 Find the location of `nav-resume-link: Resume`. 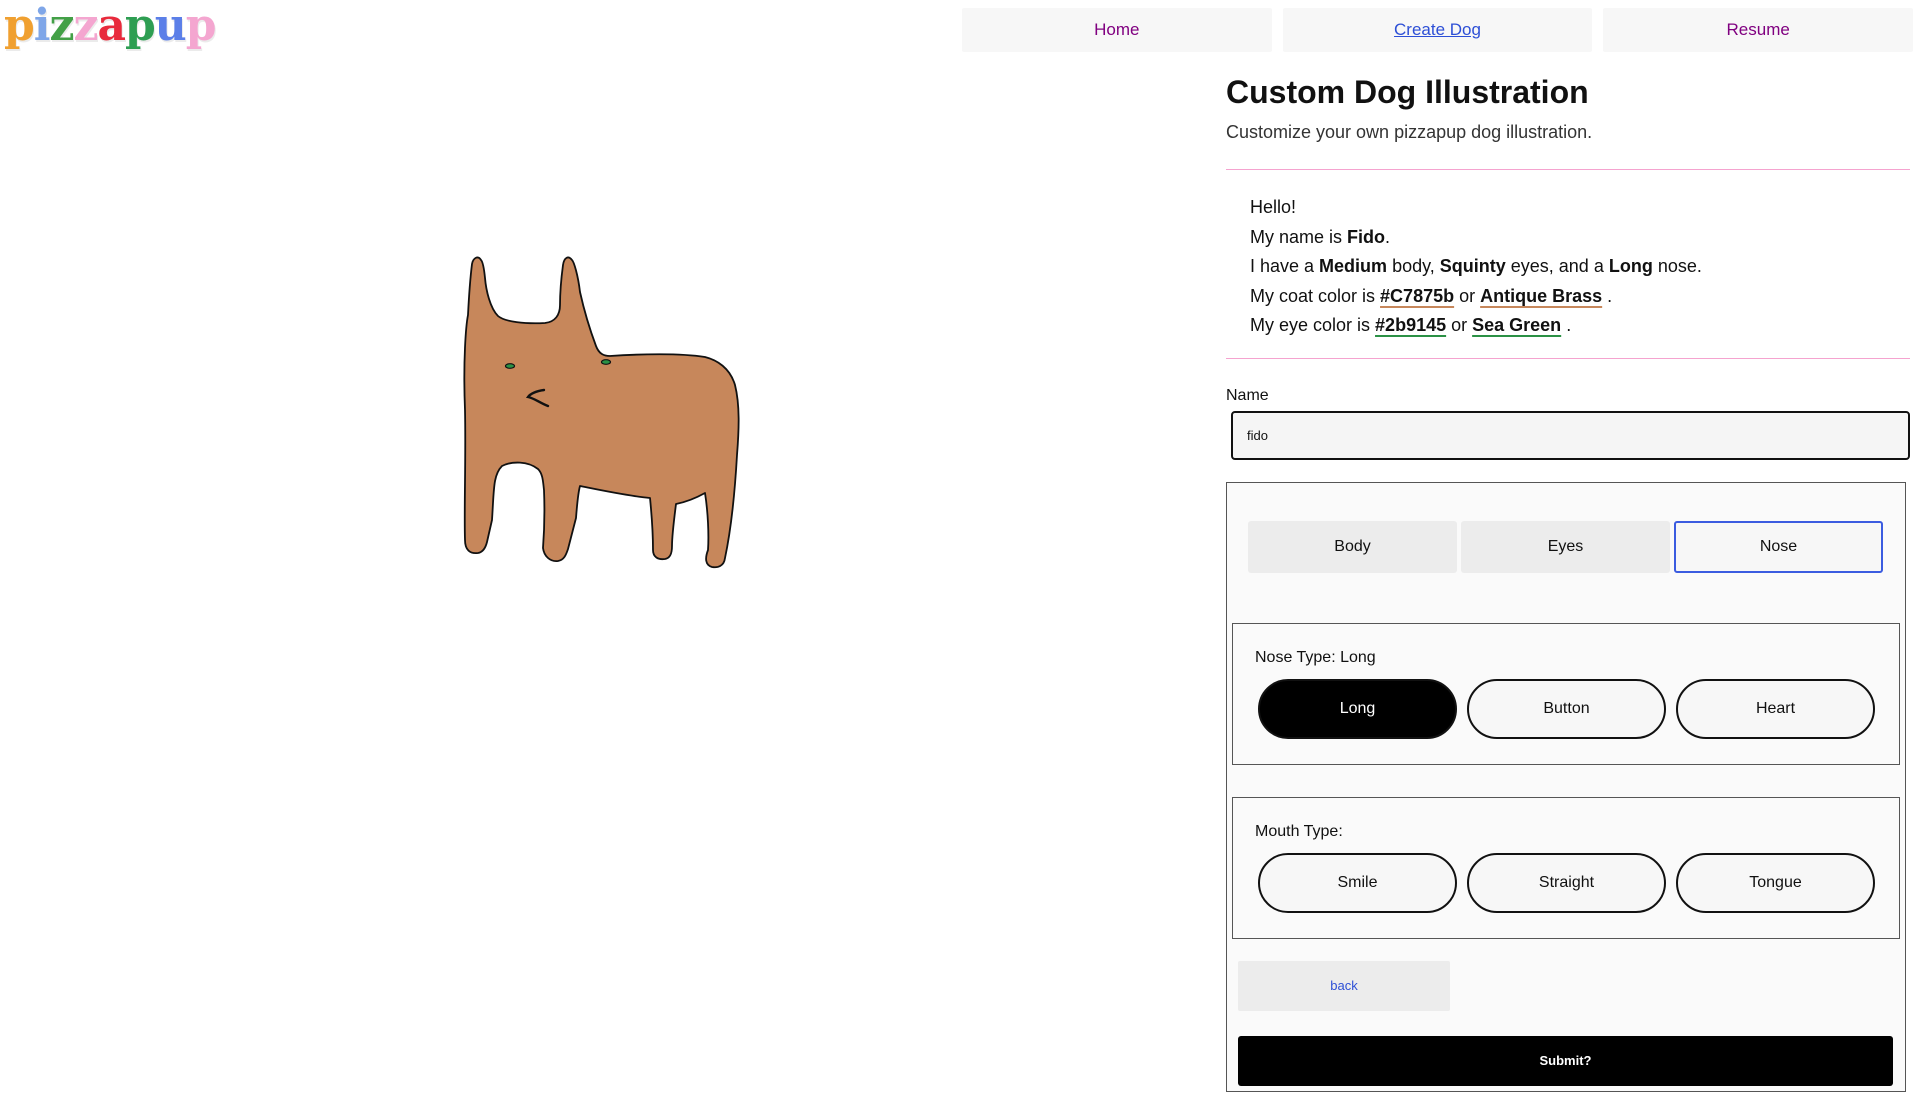

nav-resume-link: Resume is located at coordinates (1758, 30).